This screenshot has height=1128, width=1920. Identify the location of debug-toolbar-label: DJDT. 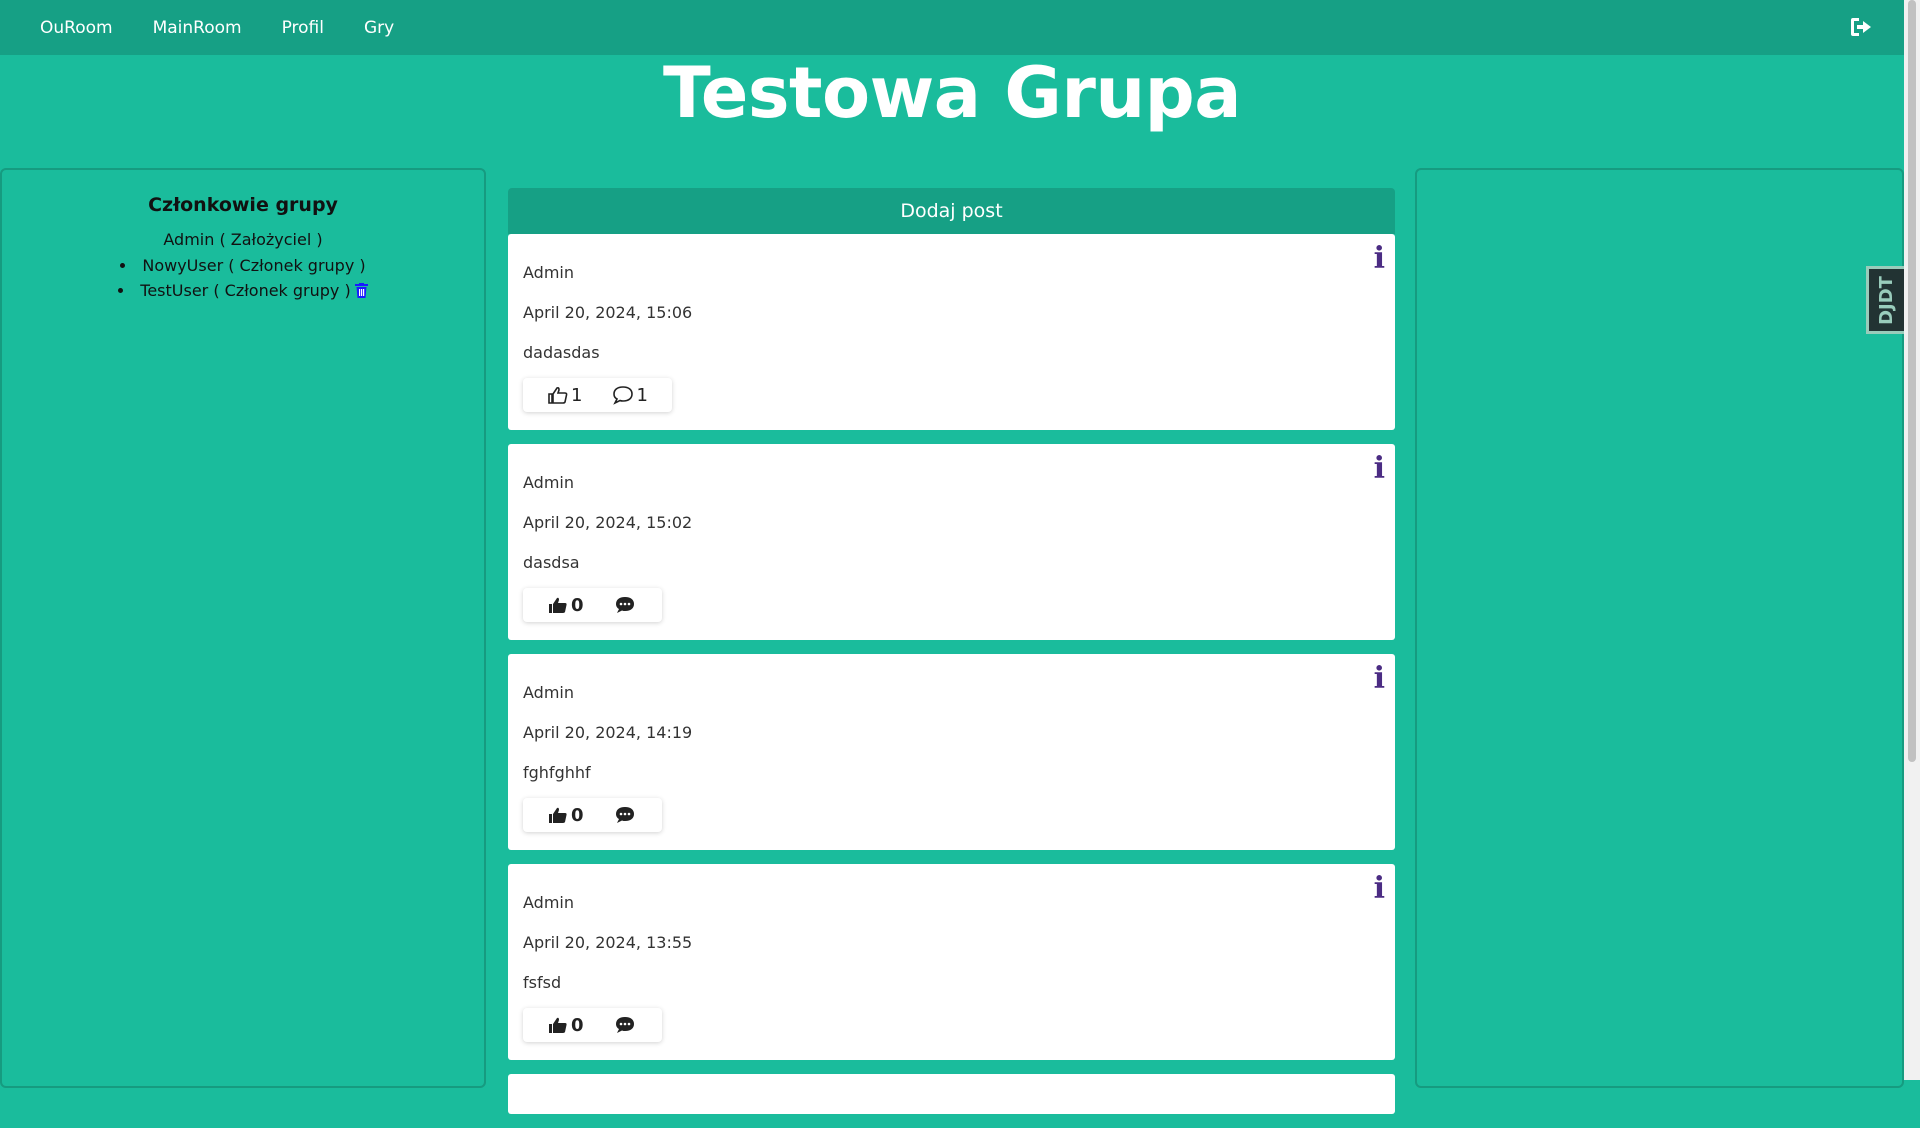
(1887, 300).